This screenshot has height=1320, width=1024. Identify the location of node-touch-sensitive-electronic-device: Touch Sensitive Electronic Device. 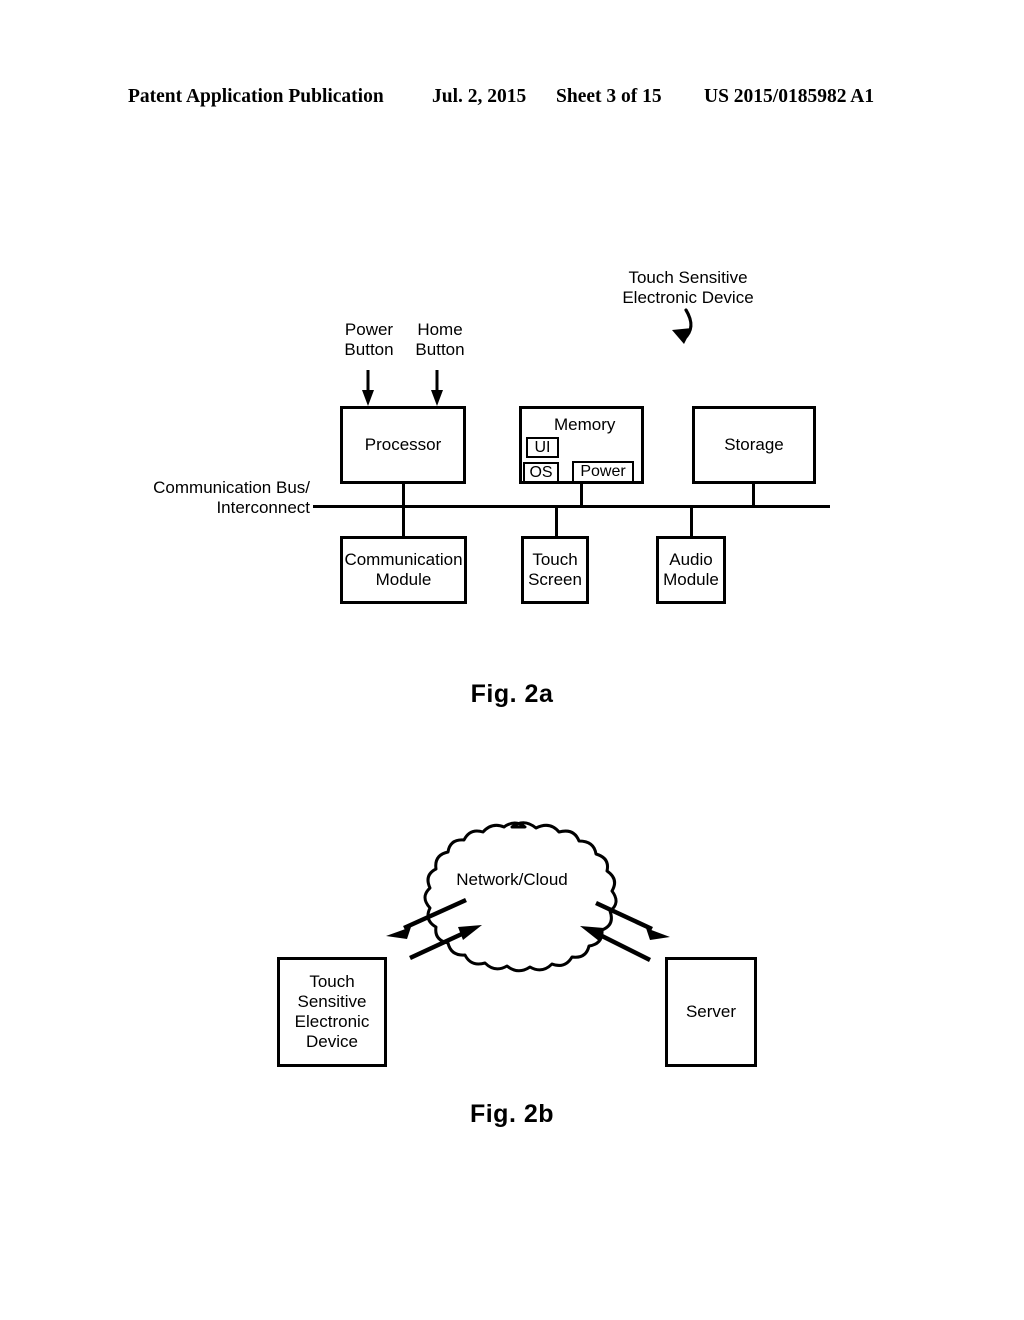
(332, 1012).